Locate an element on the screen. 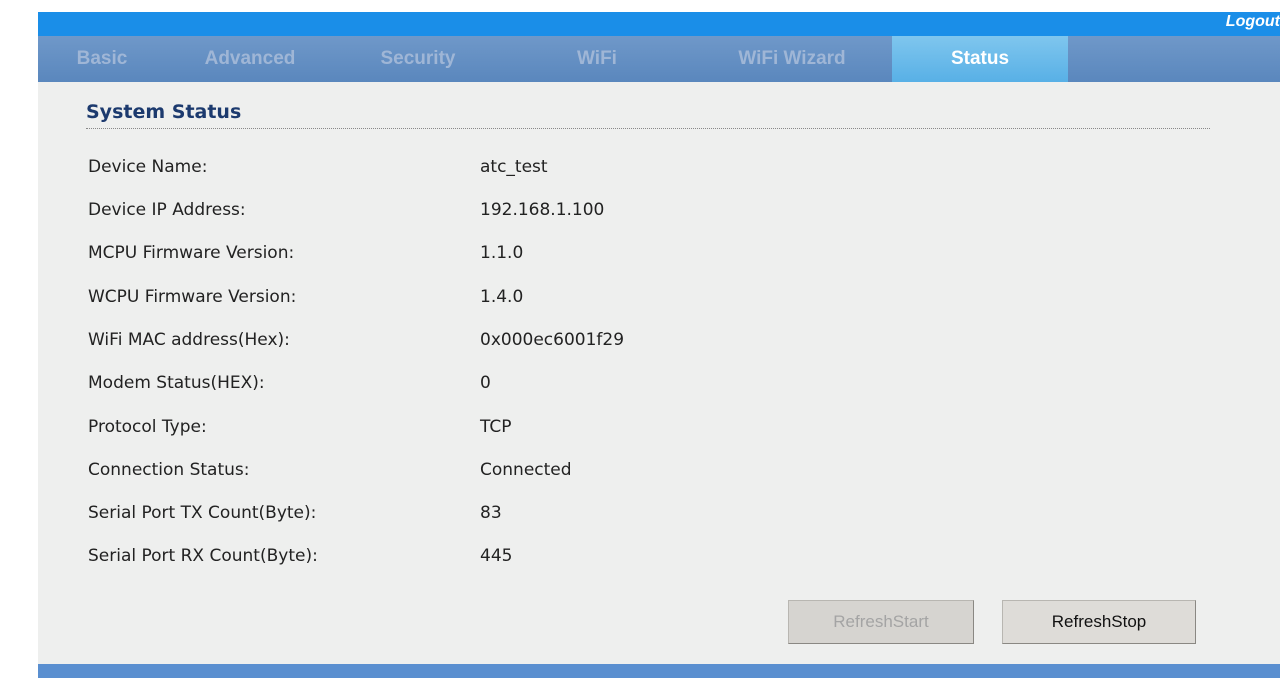 The height and width of the screenshot is (678, 1280). status-value: 192.168.1.100 is located at coordinates (542, 210).